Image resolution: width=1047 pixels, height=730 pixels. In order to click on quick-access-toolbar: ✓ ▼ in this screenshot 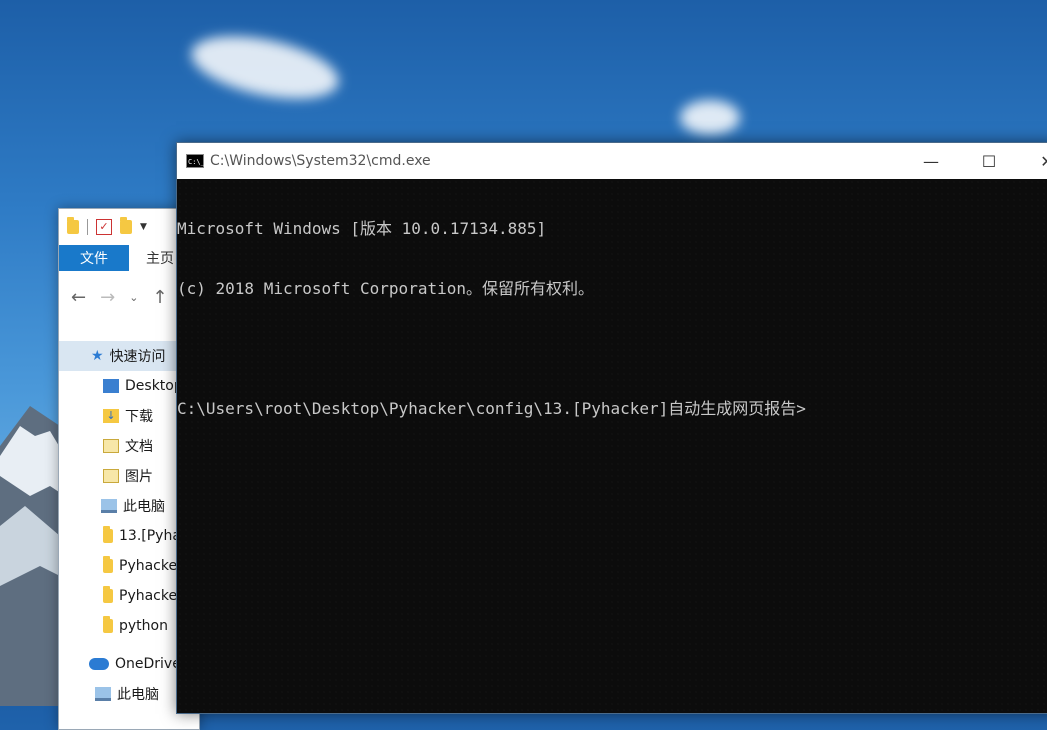, I will do `click(107, 227)`.